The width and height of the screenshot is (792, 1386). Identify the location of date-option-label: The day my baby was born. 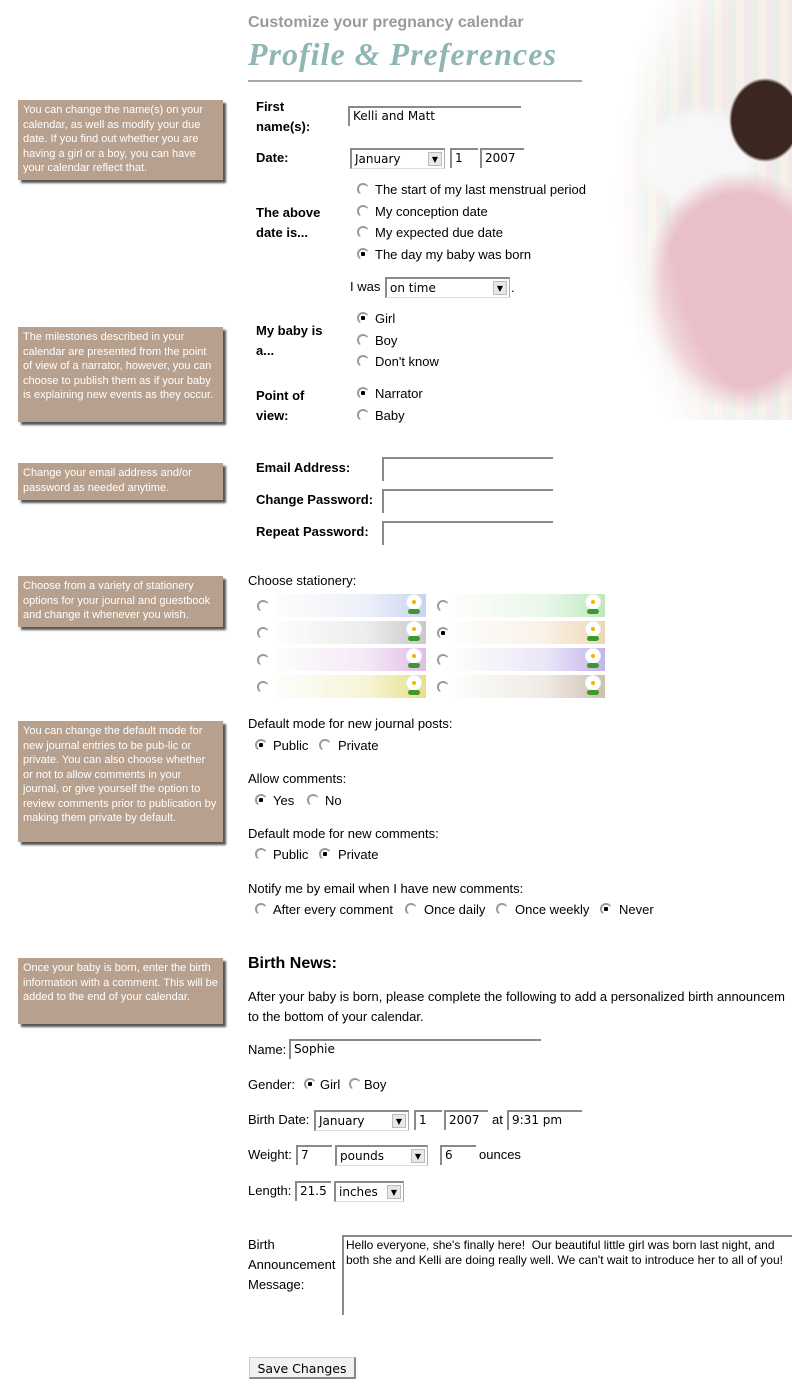
(453, 254).